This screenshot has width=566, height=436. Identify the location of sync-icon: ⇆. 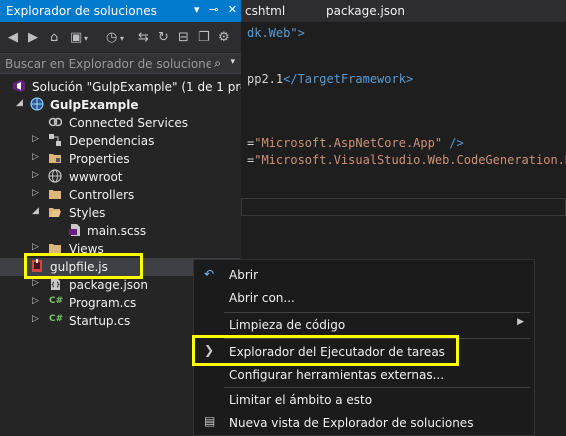
(143, 37).